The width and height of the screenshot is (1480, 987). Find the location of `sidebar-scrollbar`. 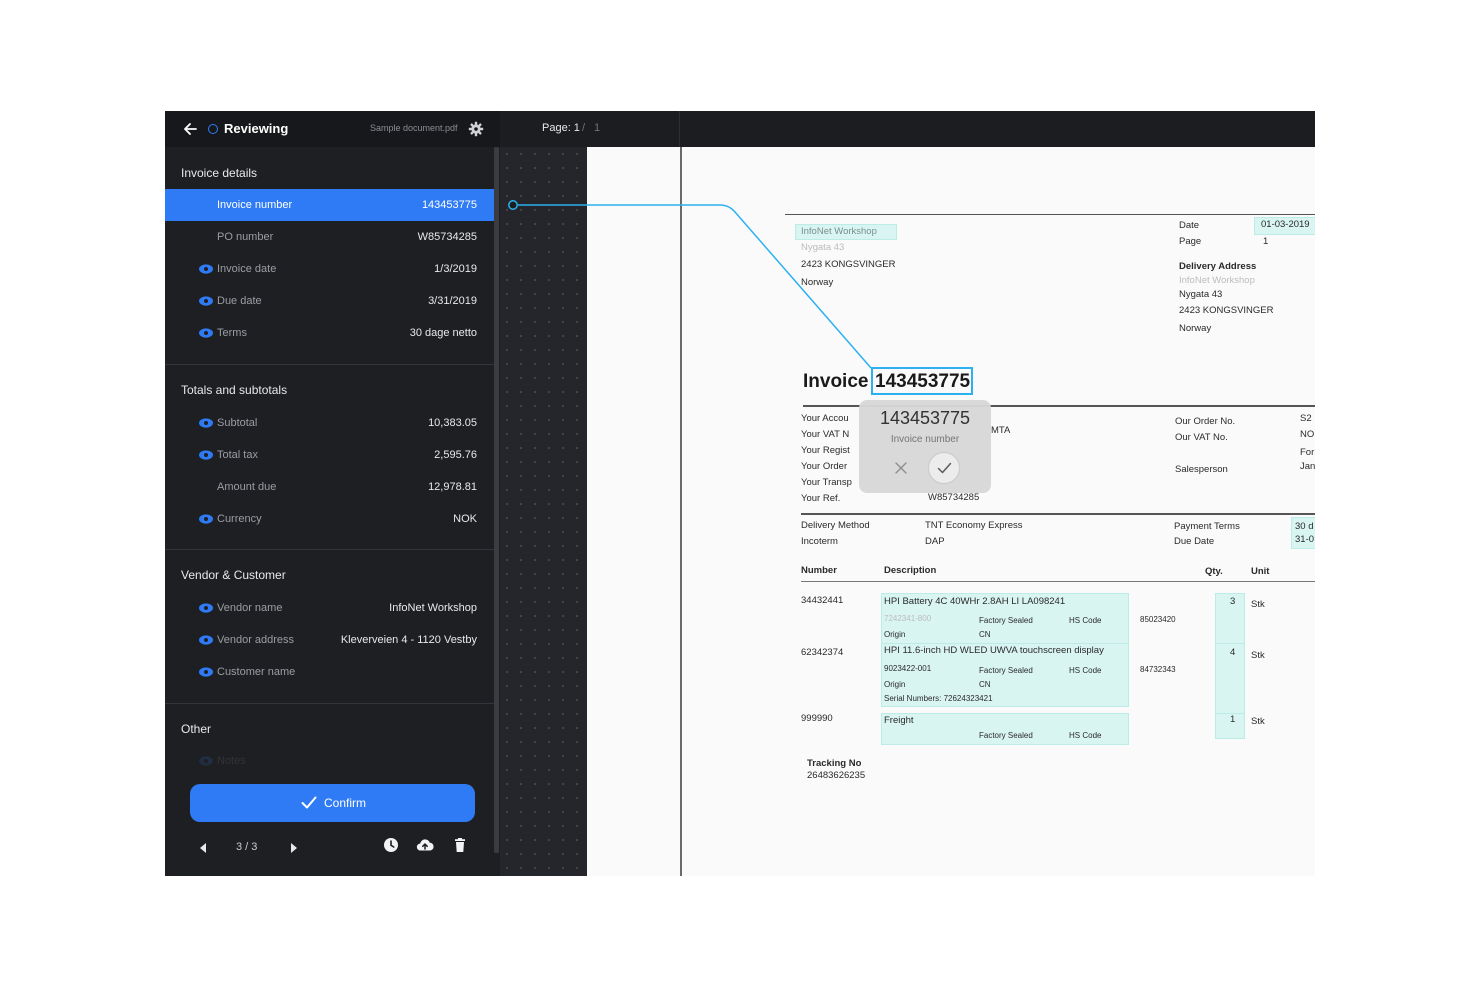

sidebar-scrollbar is located at coordinates (496, 500).